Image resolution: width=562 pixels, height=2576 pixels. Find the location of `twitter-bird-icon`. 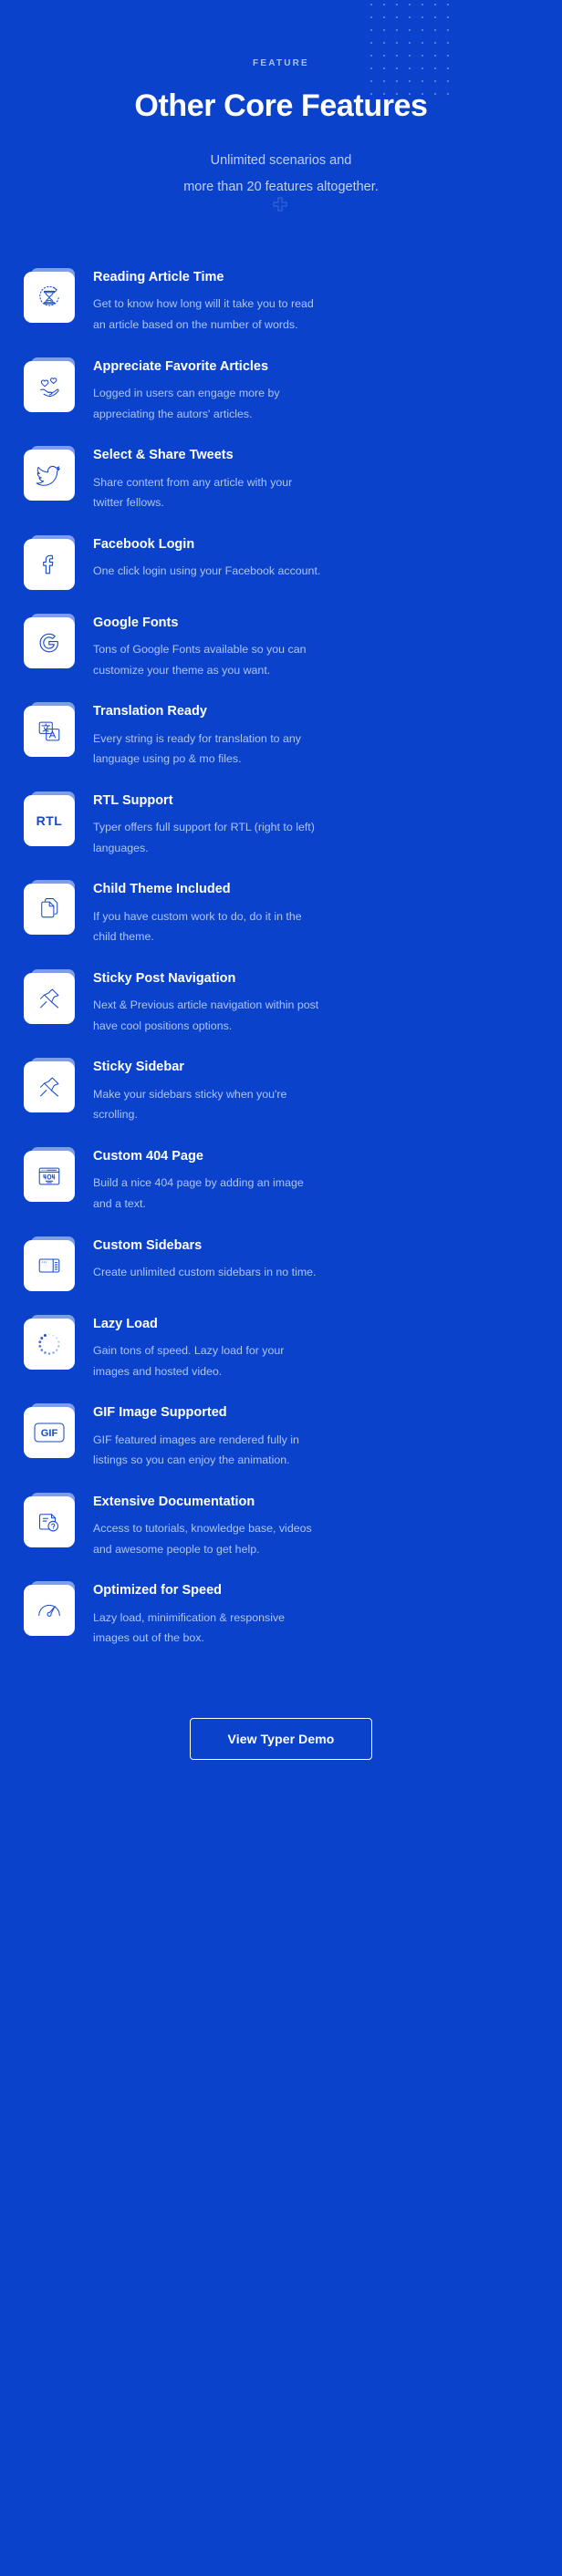

twitter-bird-icon is located at coordinates (49, 476).